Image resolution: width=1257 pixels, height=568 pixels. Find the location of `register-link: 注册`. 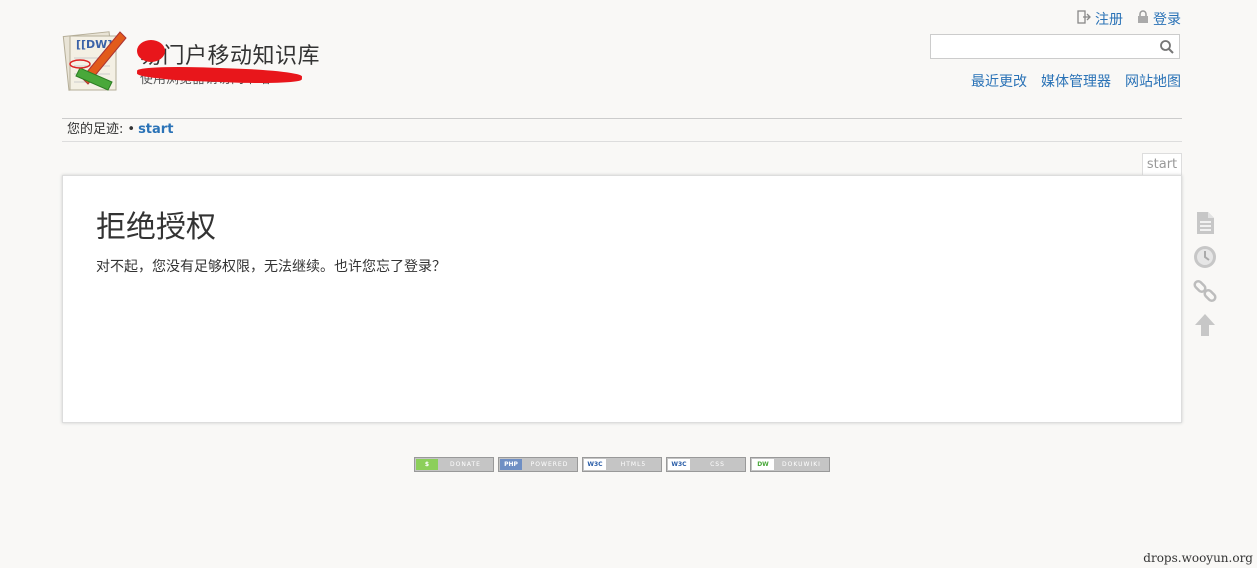

register-link: 注册 is located at coordinates (1100, 19).